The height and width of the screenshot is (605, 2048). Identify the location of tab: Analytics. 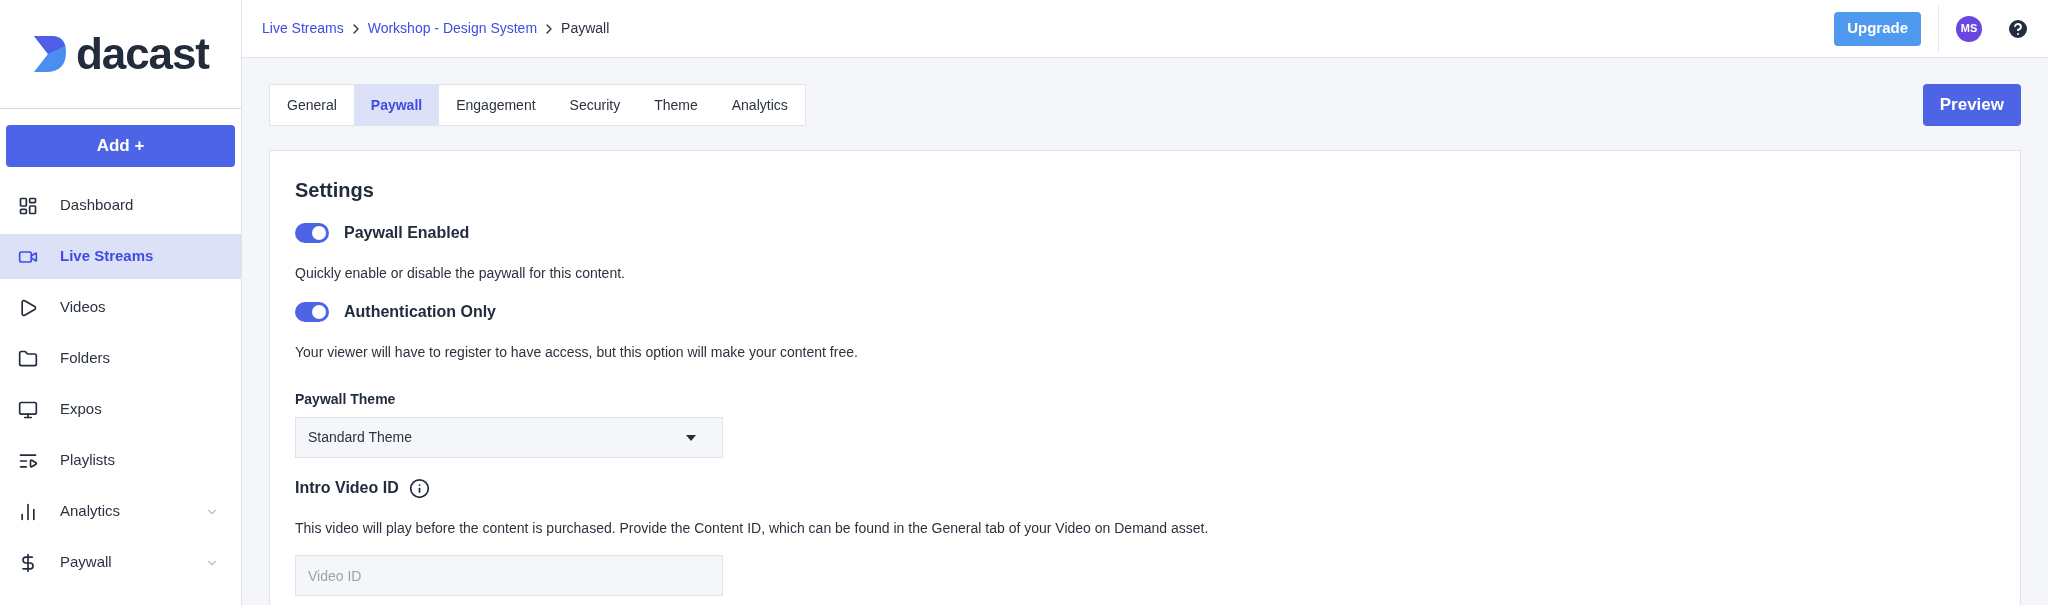
(759, 105).